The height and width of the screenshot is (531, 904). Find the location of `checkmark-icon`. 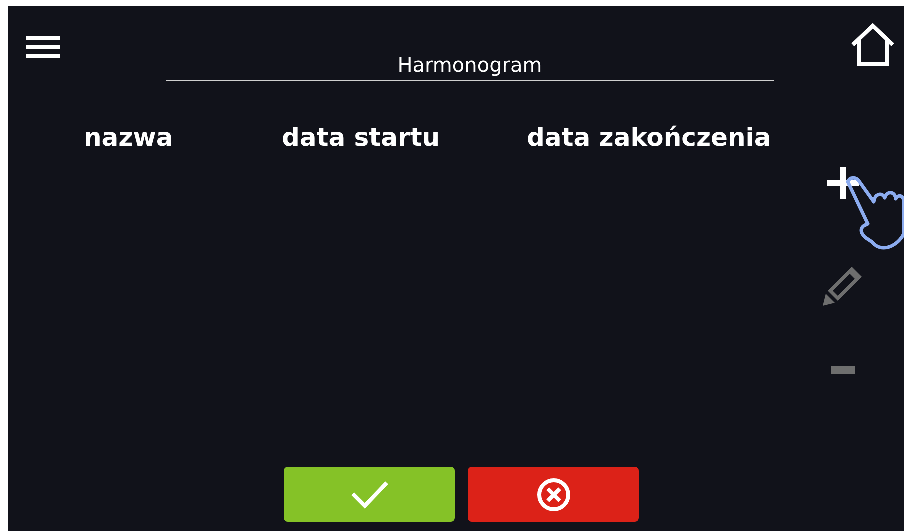

checkmark-icon is located at coordinates (370, 495).